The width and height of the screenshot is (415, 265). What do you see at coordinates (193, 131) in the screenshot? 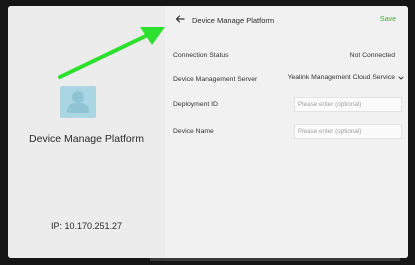
I see `device-name-label: Device Name` at bounding box center [193, 131].